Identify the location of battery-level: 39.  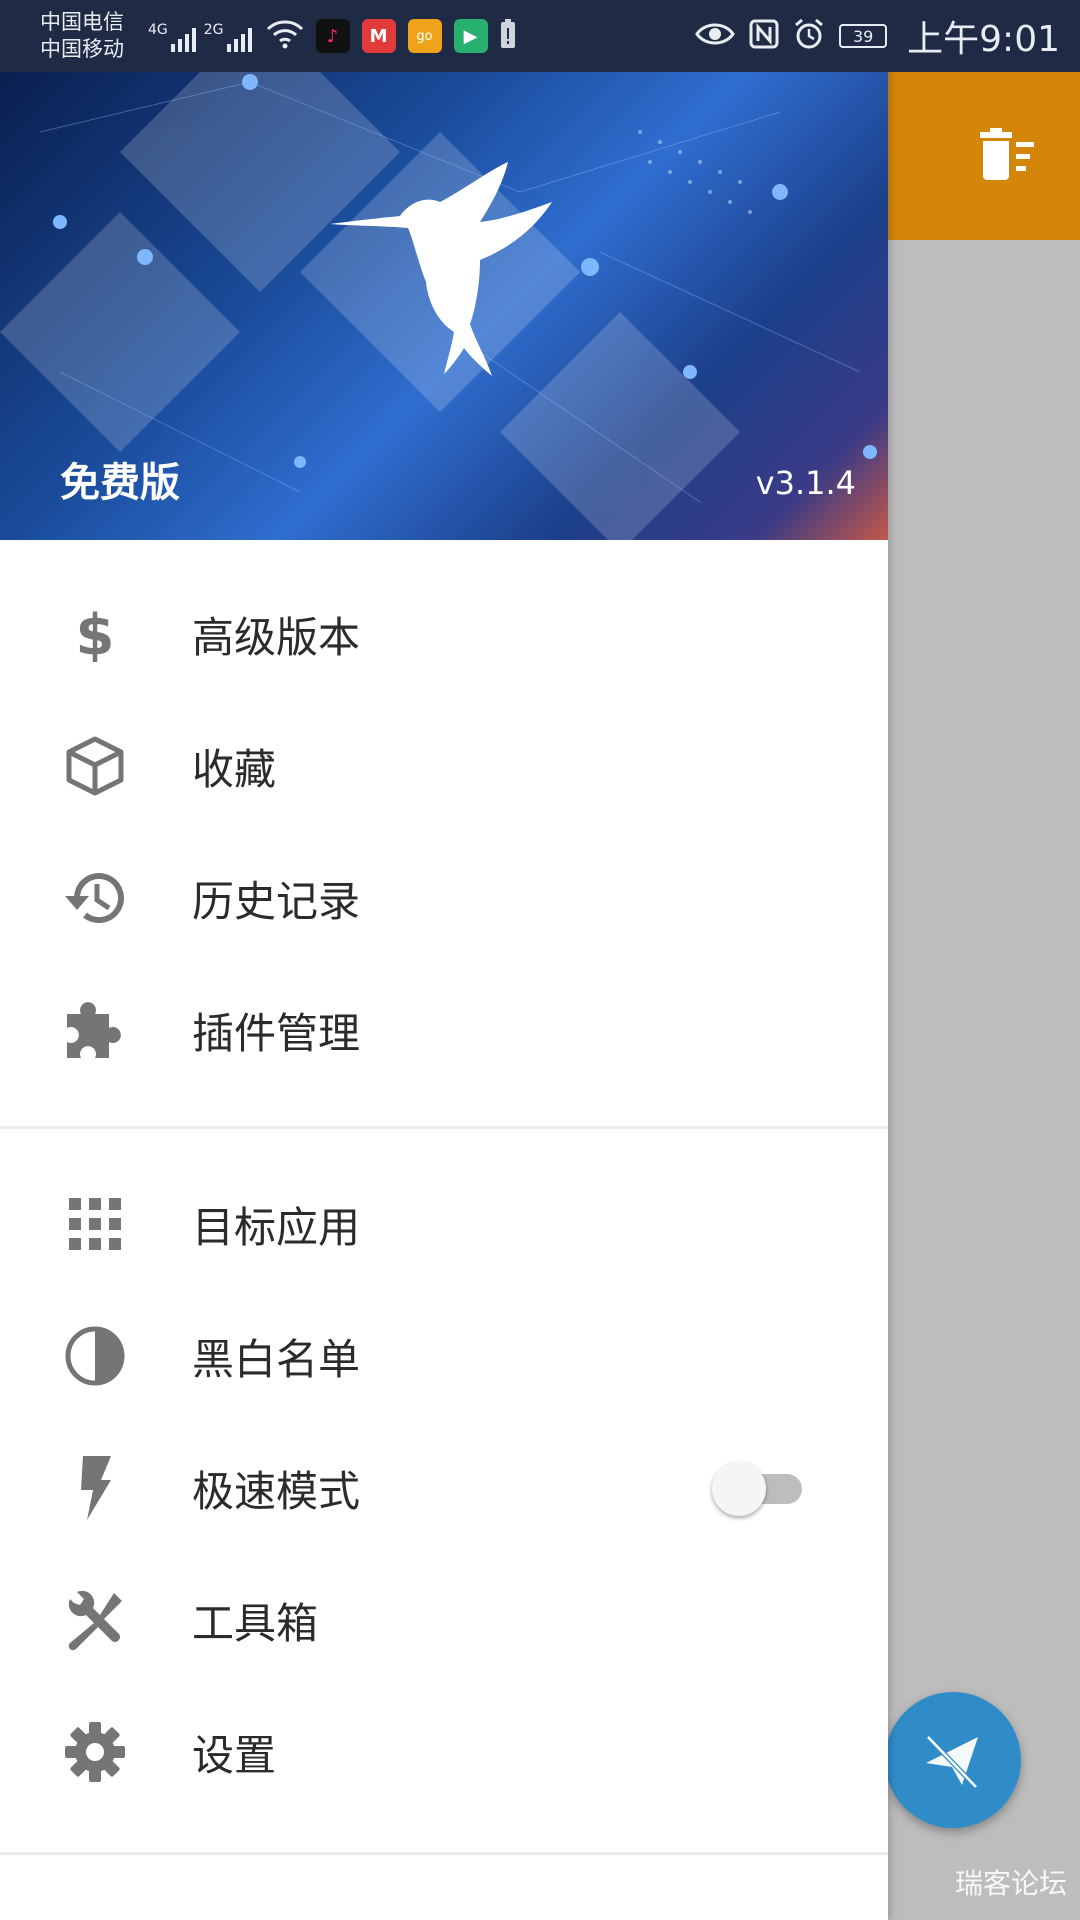
(863, 36).